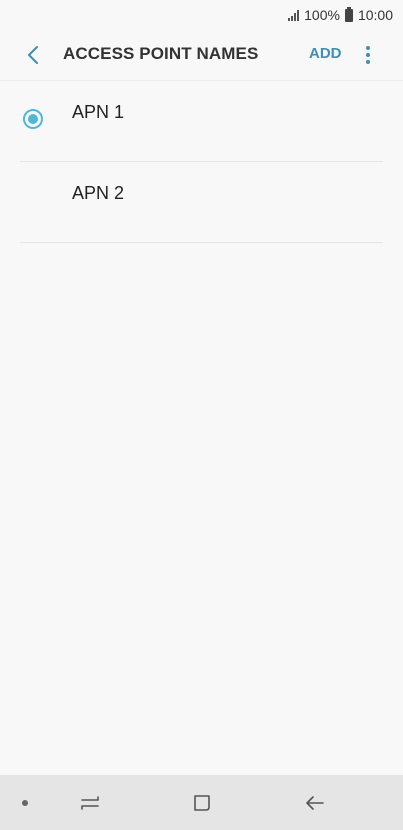 This screenshot has width=403, height=830. I want to click on back-arrow-icon, so click(315, 803).